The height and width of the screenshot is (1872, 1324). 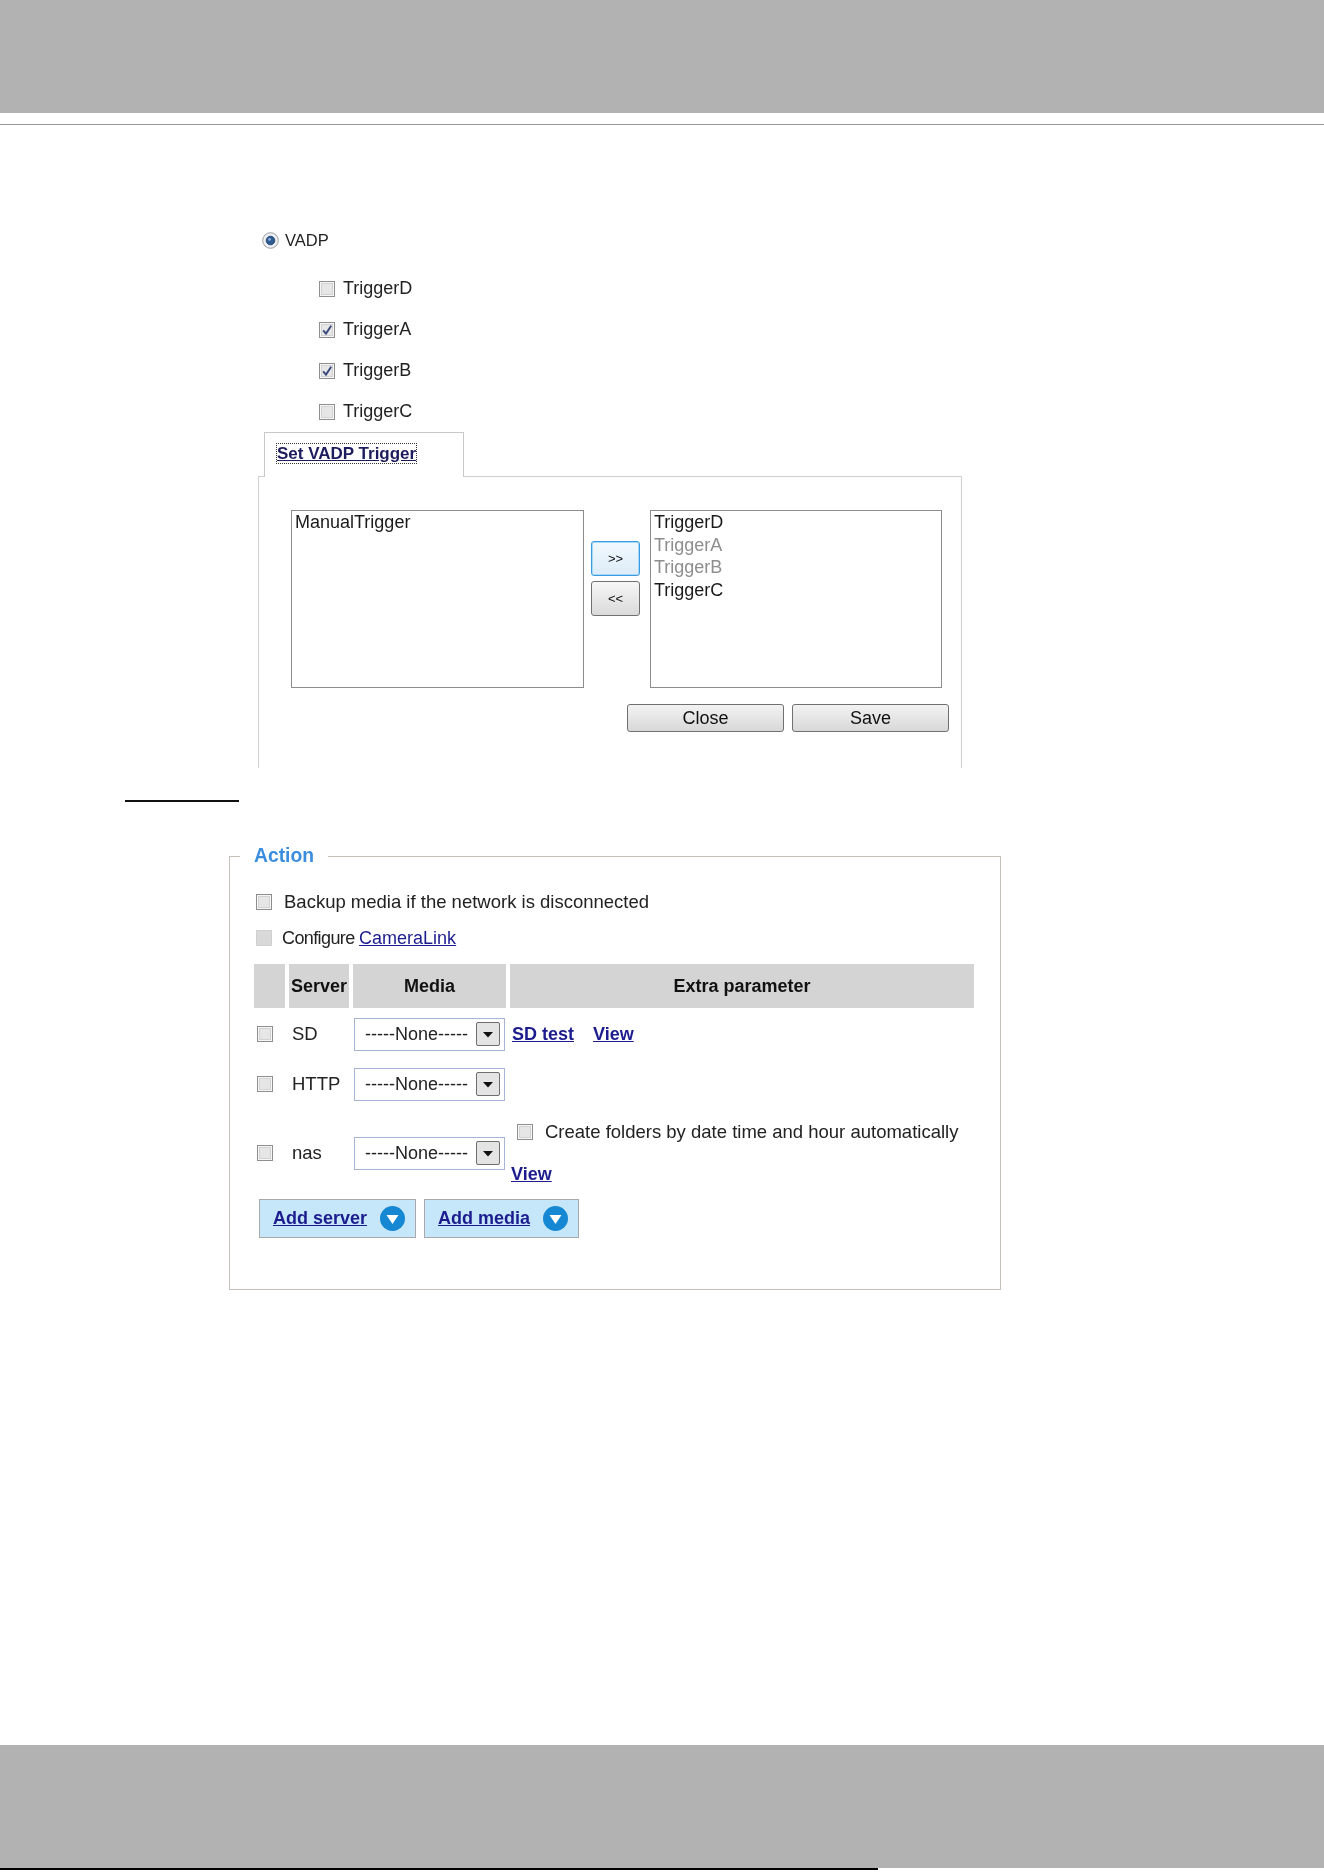 What do you see at coordinates (615, 598) in the screenshot?
I see `move-button: <<` at bounding box center [615, 598].